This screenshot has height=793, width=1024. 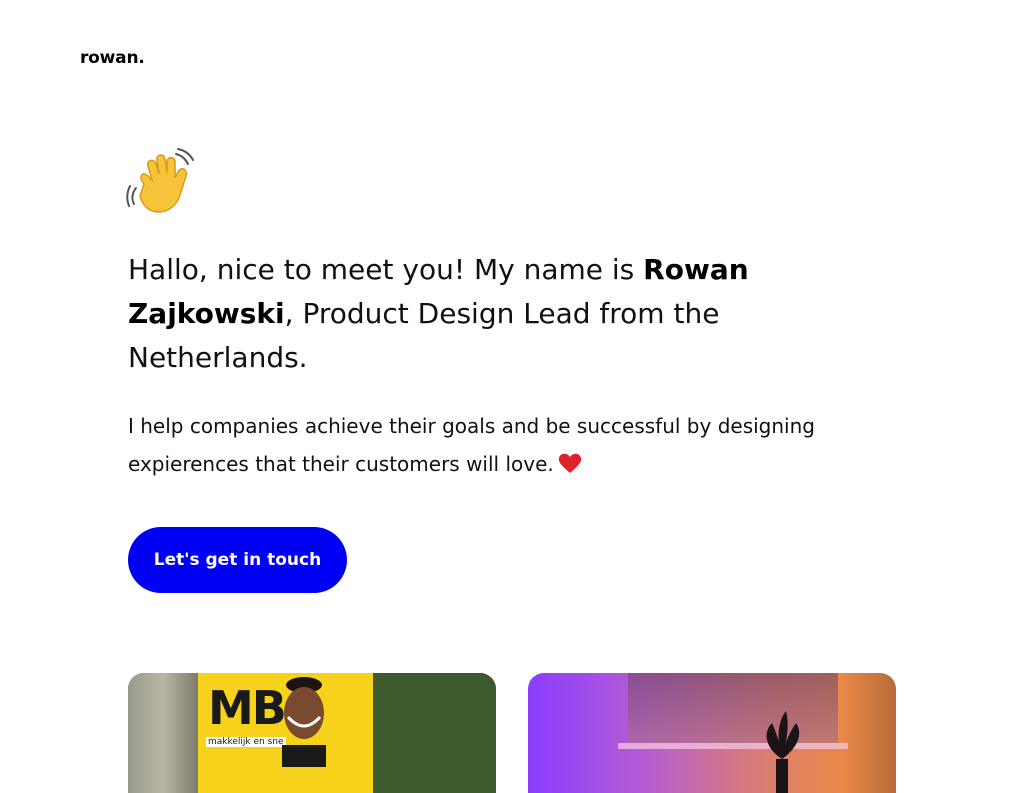 What do you see at coordinates (237, 560) in the screenshot?
I see `get-in-touch-button: Let's get in touch` at bounding box center [237, 560].